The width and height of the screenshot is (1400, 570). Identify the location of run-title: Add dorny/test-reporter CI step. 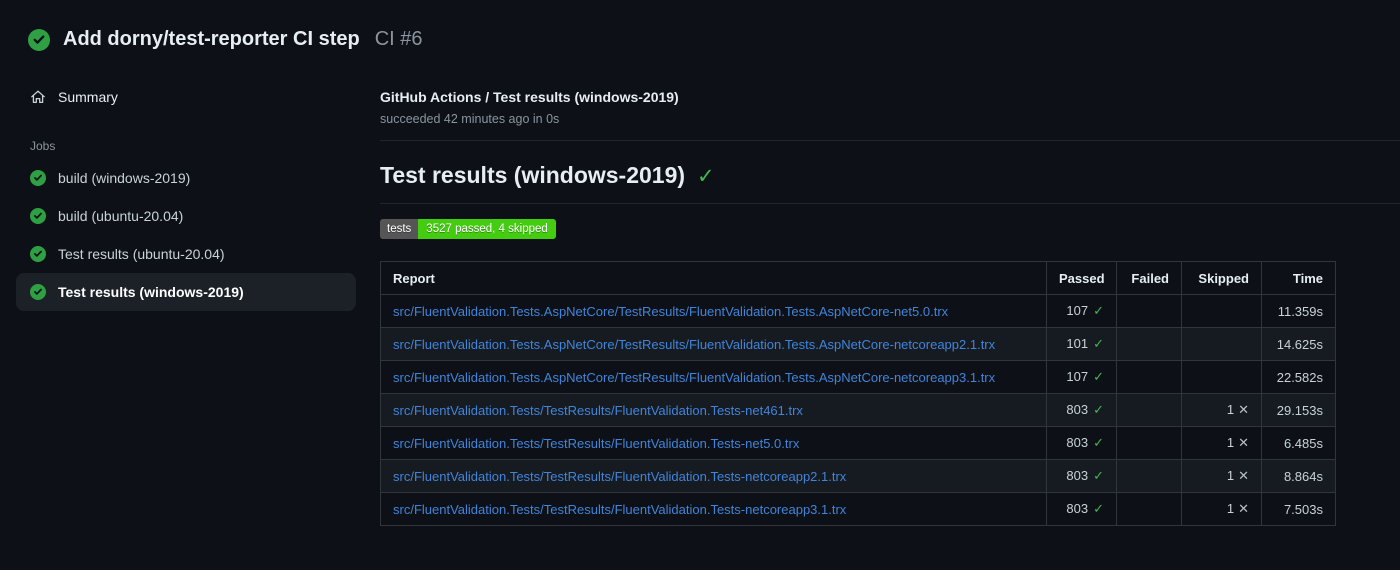
(211, 39).